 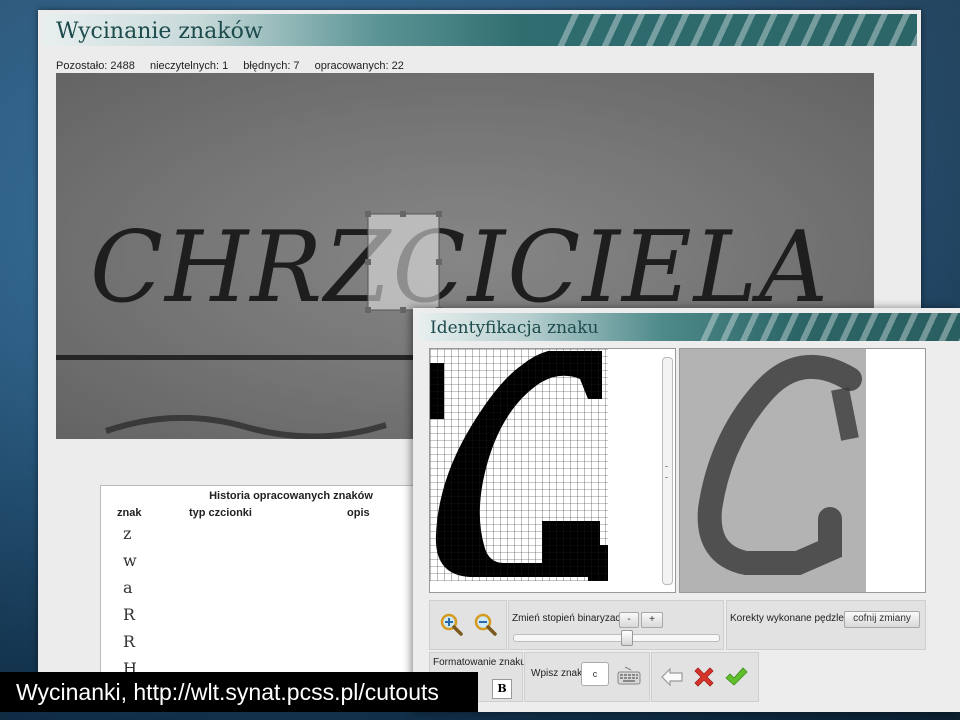 What do you see at coordinates (826, 625) in the screenshot?
I see `brush-toolbox: Korekty wykonane pędzlem cofnij zmiany` at bounding box center [826, 625].